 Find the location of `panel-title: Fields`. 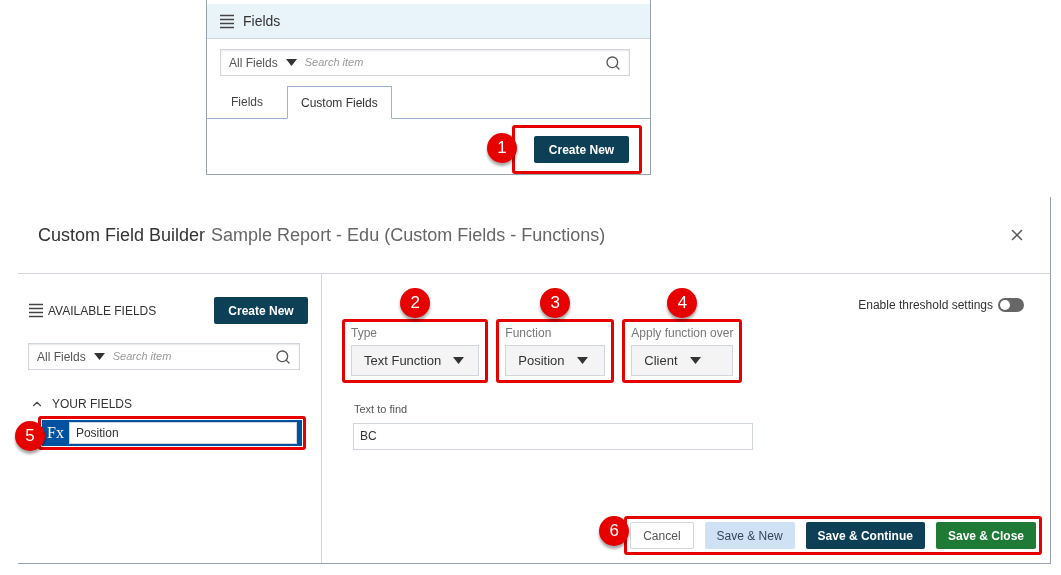

panel-title: Fields is located at coordinates (262, 21).